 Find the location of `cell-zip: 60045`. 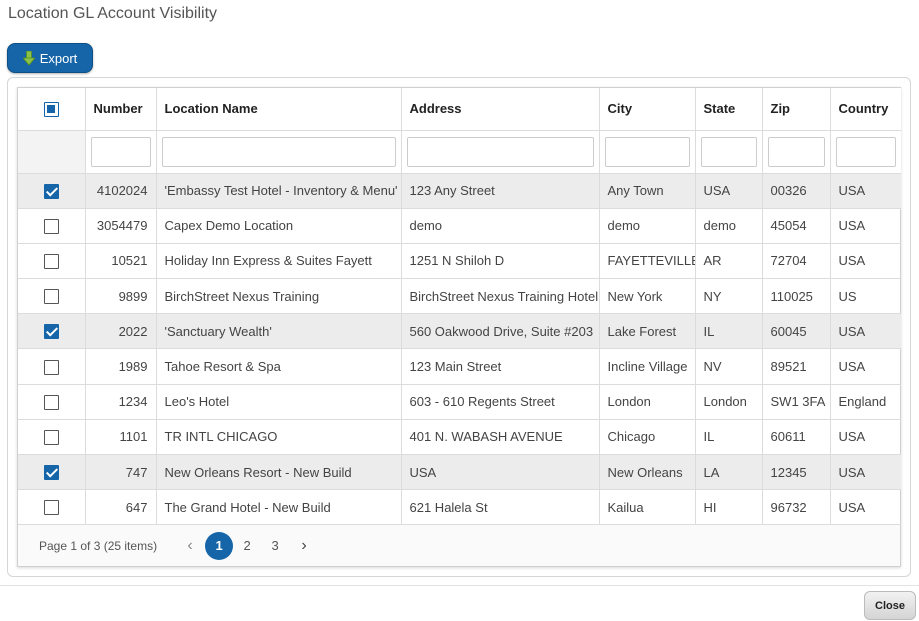

cell-zip: 60045 is located at coordinates (796, 331).